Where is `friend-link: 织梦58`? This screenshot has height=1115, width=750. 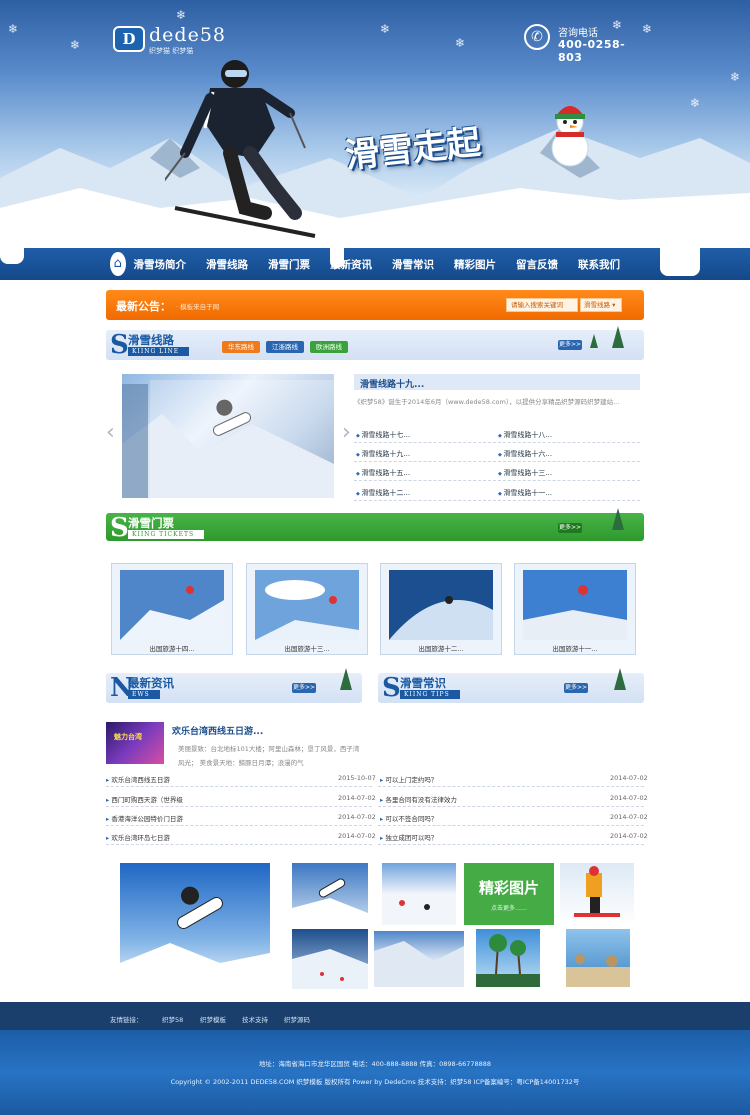
friend-link: 织梦58 is located at coordinates (172, 1019).